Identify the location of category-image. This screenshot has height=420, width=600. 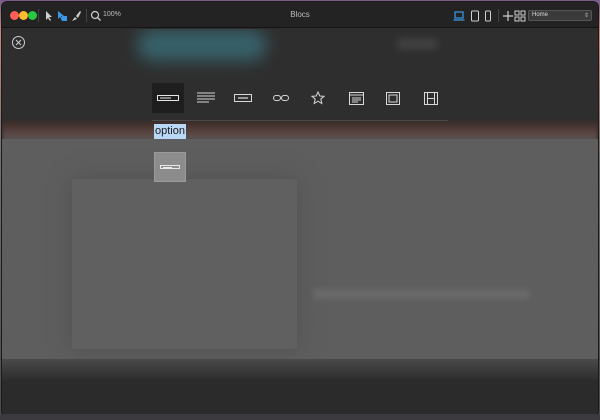
(393, 98).